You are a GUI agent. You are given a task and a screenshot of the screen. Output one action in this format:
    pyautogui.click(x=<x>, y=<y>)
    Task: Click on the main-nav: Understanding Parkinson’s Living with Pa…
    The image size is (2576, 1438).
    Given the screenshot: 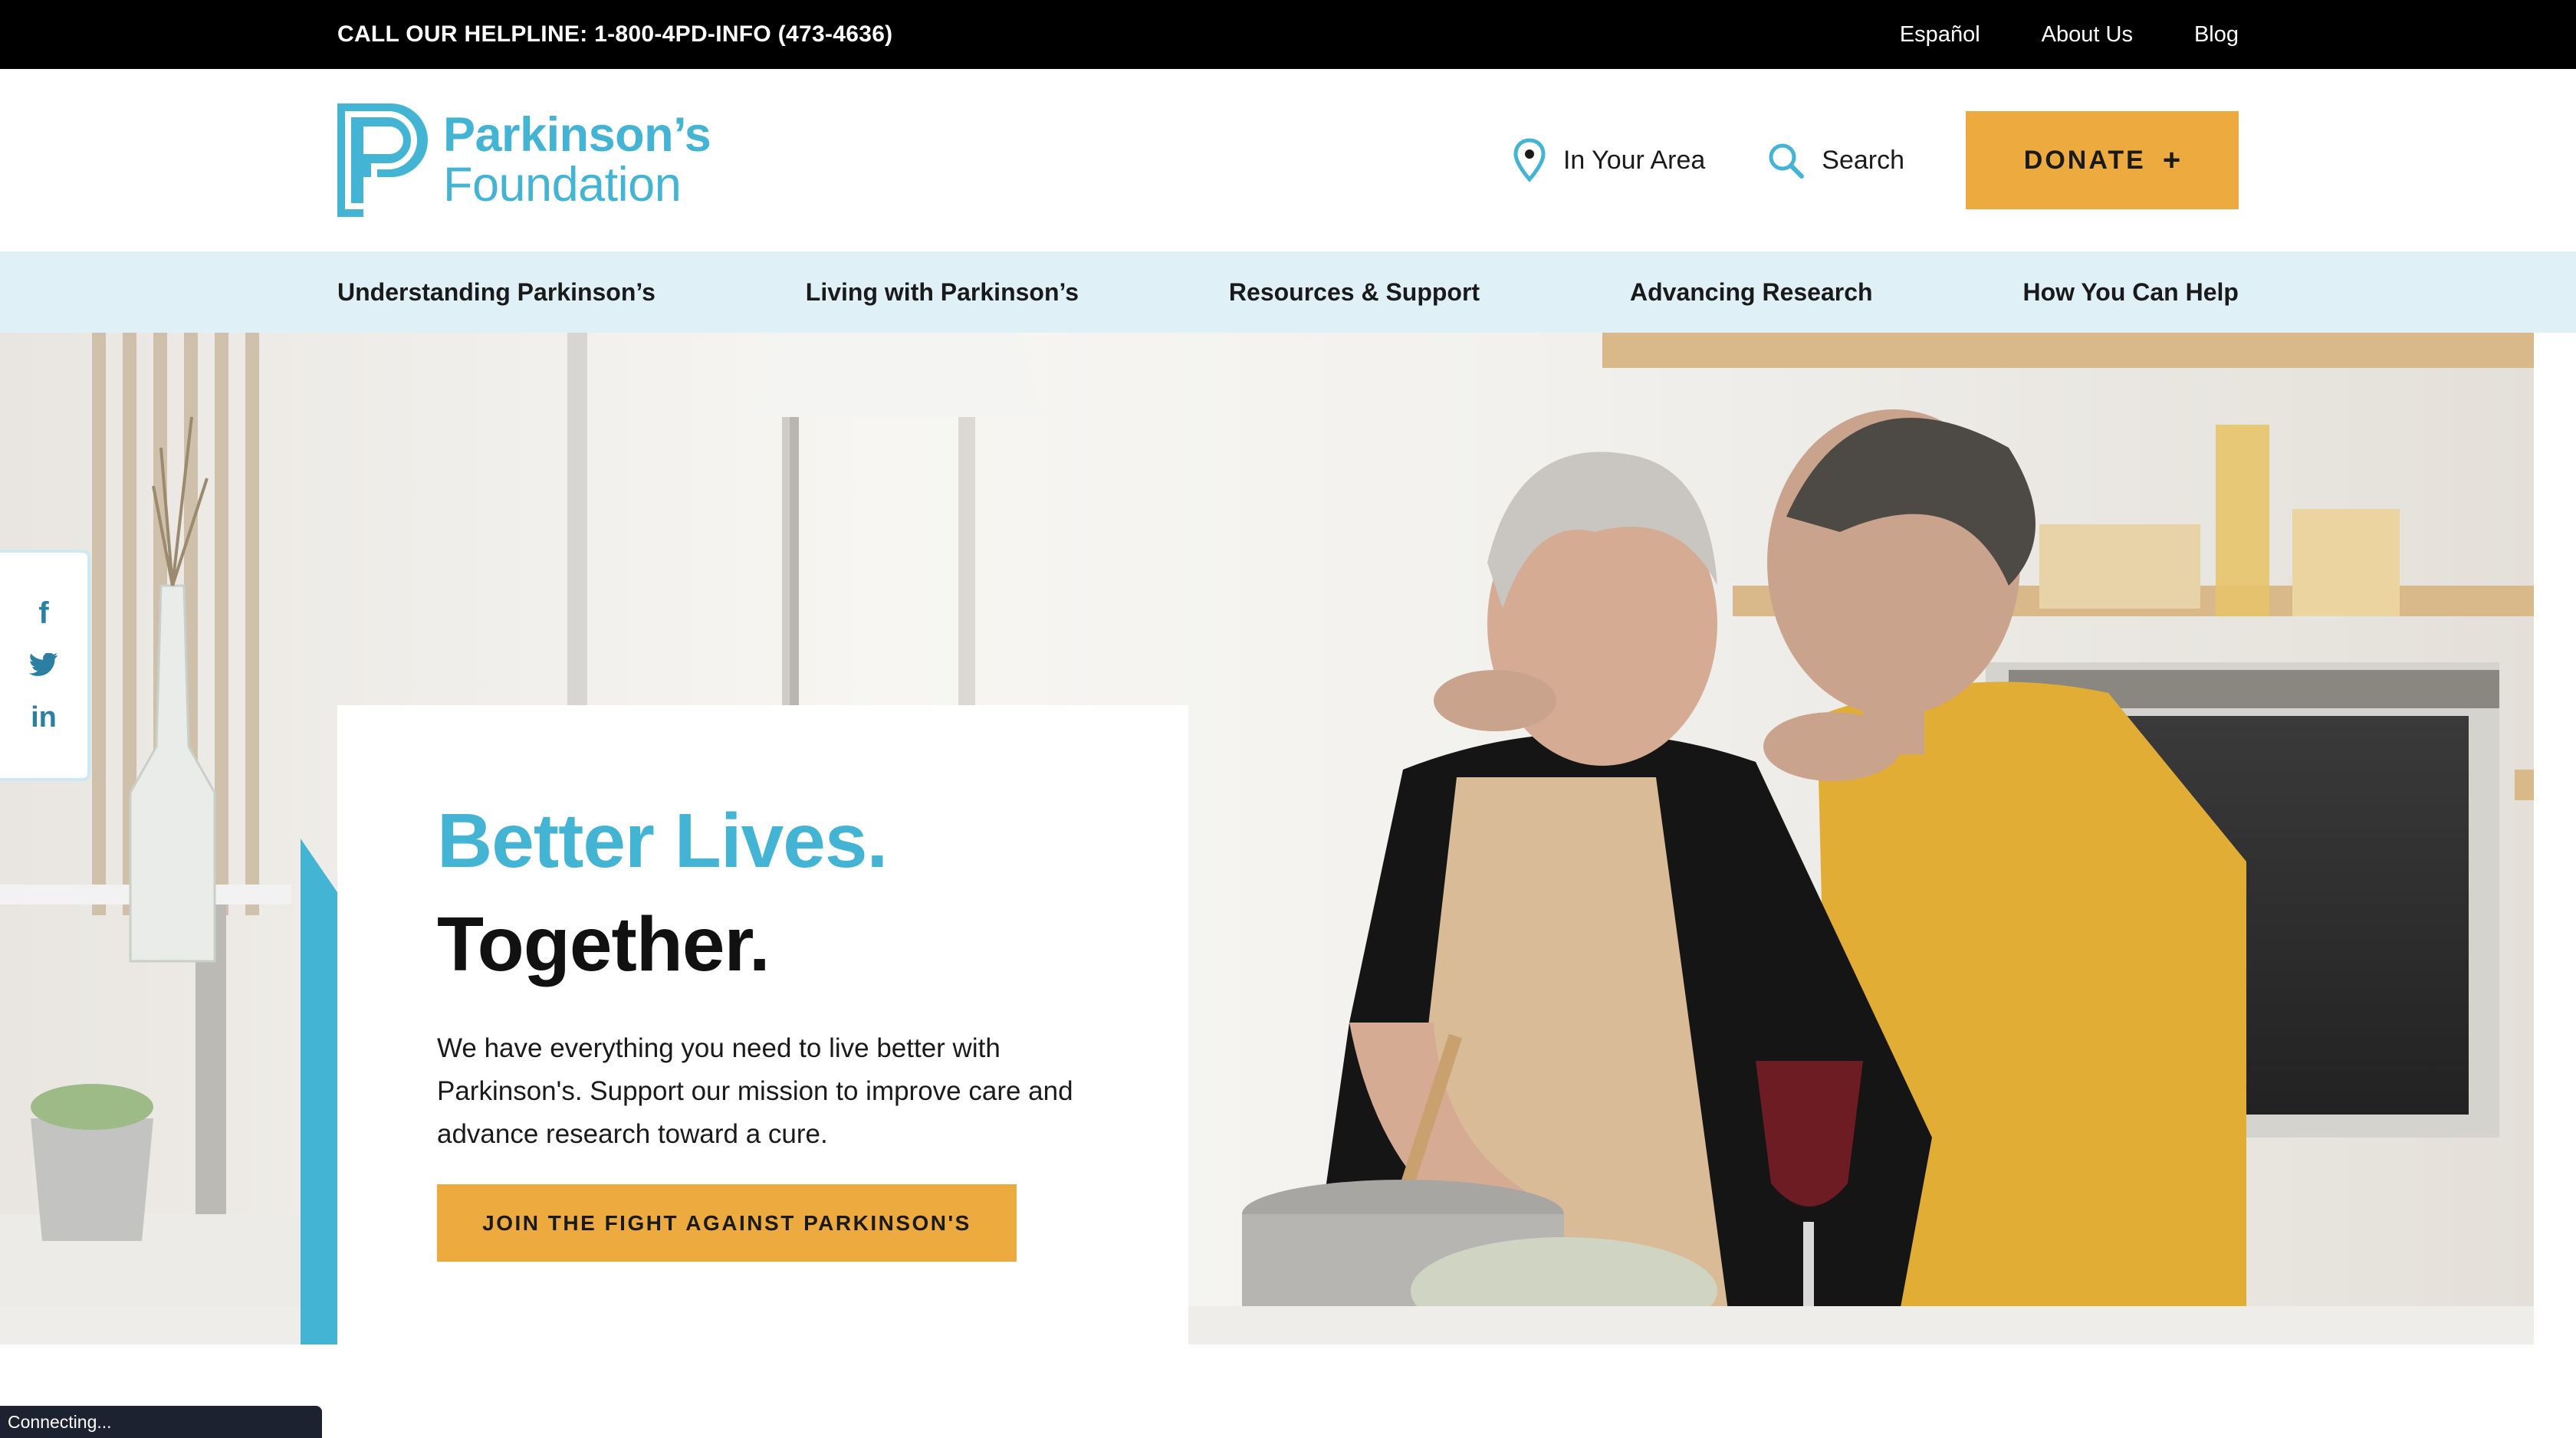 What is the action you would take?
    pyautogui.click(x=1288, y=292)
    